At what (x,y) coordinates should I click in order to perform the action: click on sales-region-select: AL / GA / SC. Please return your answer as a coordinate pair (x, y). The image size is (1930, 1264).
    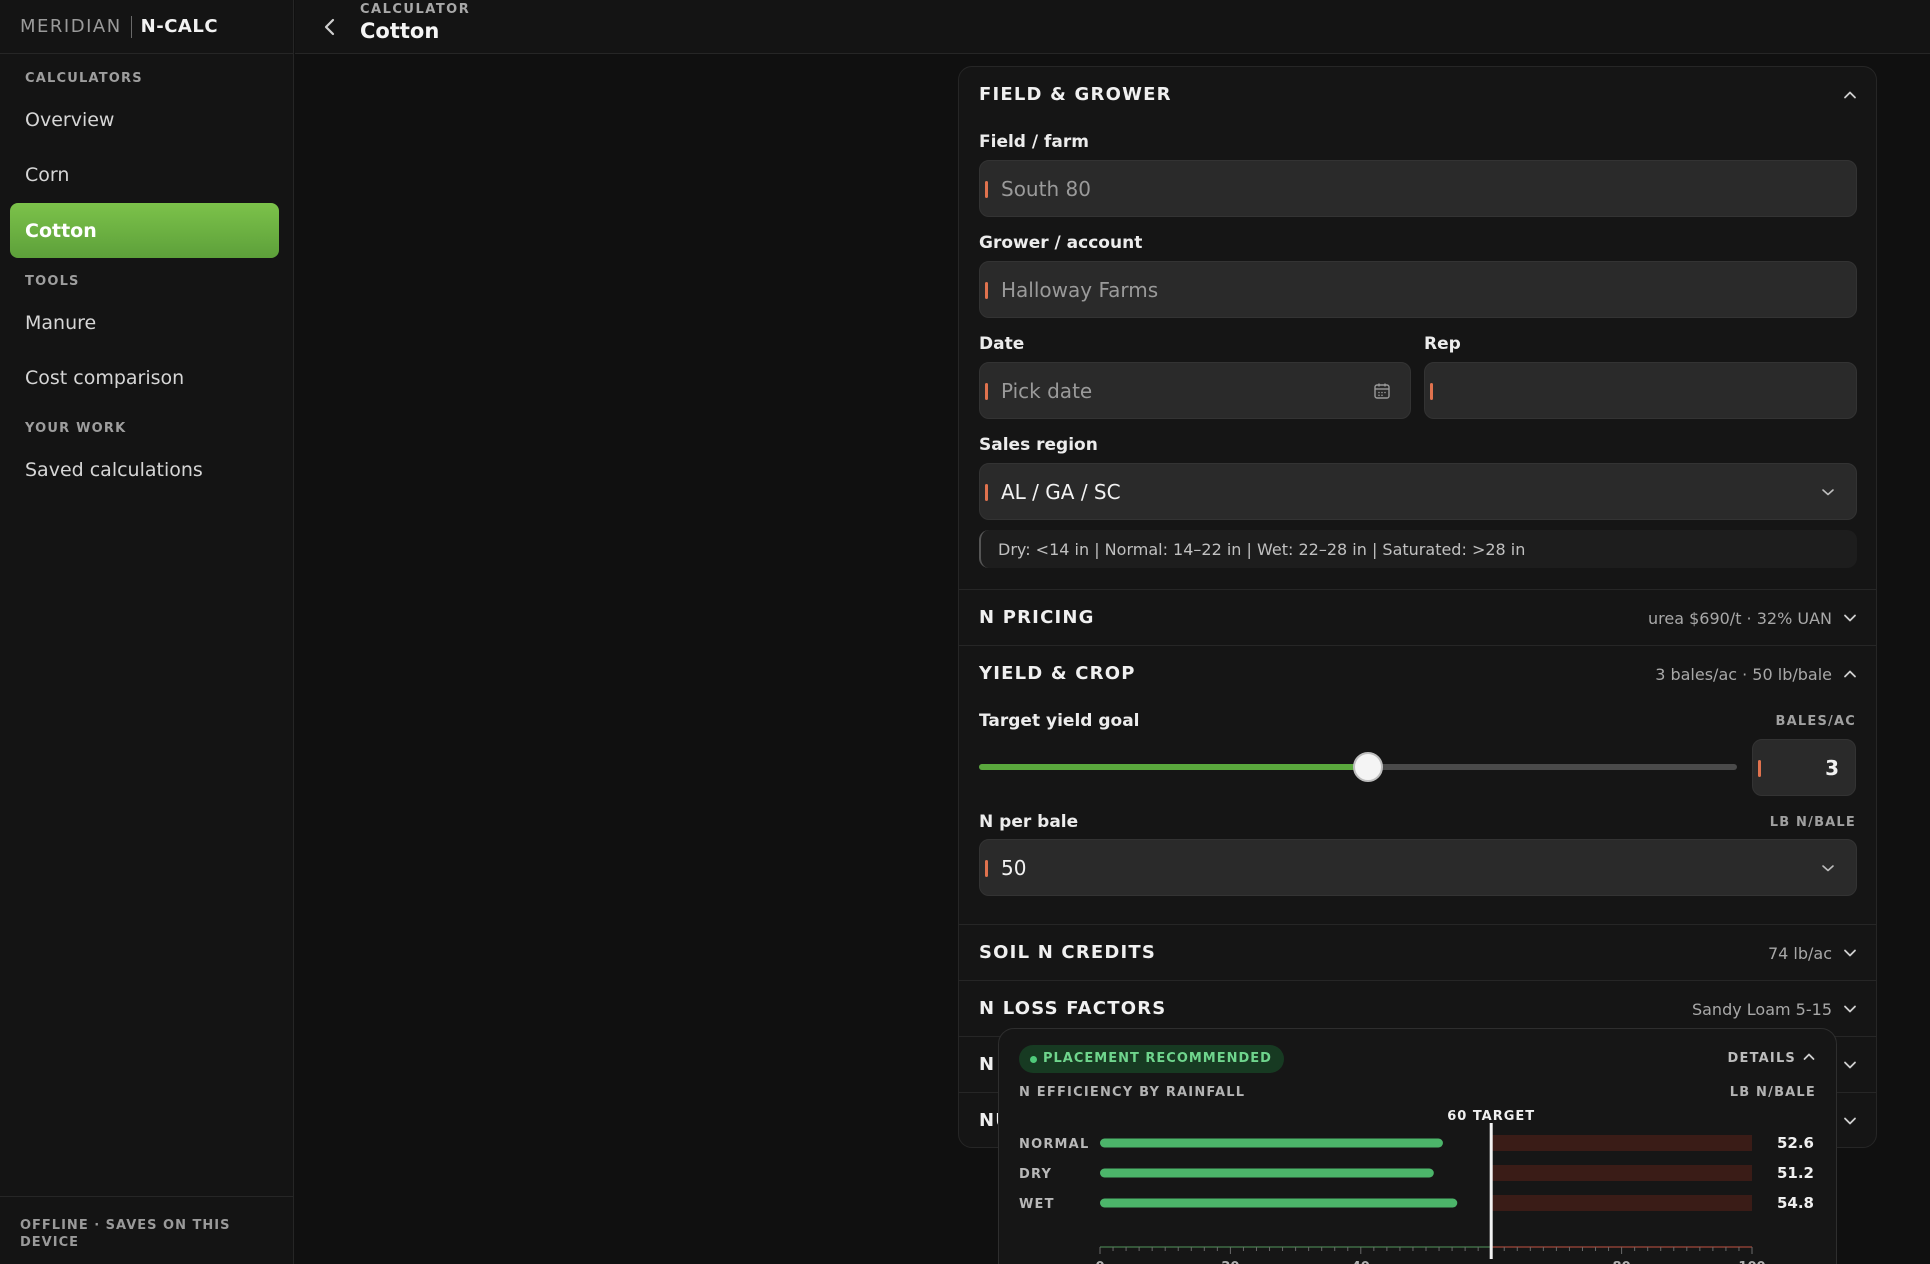
    Looking at the image, I should click on (1418, 491).